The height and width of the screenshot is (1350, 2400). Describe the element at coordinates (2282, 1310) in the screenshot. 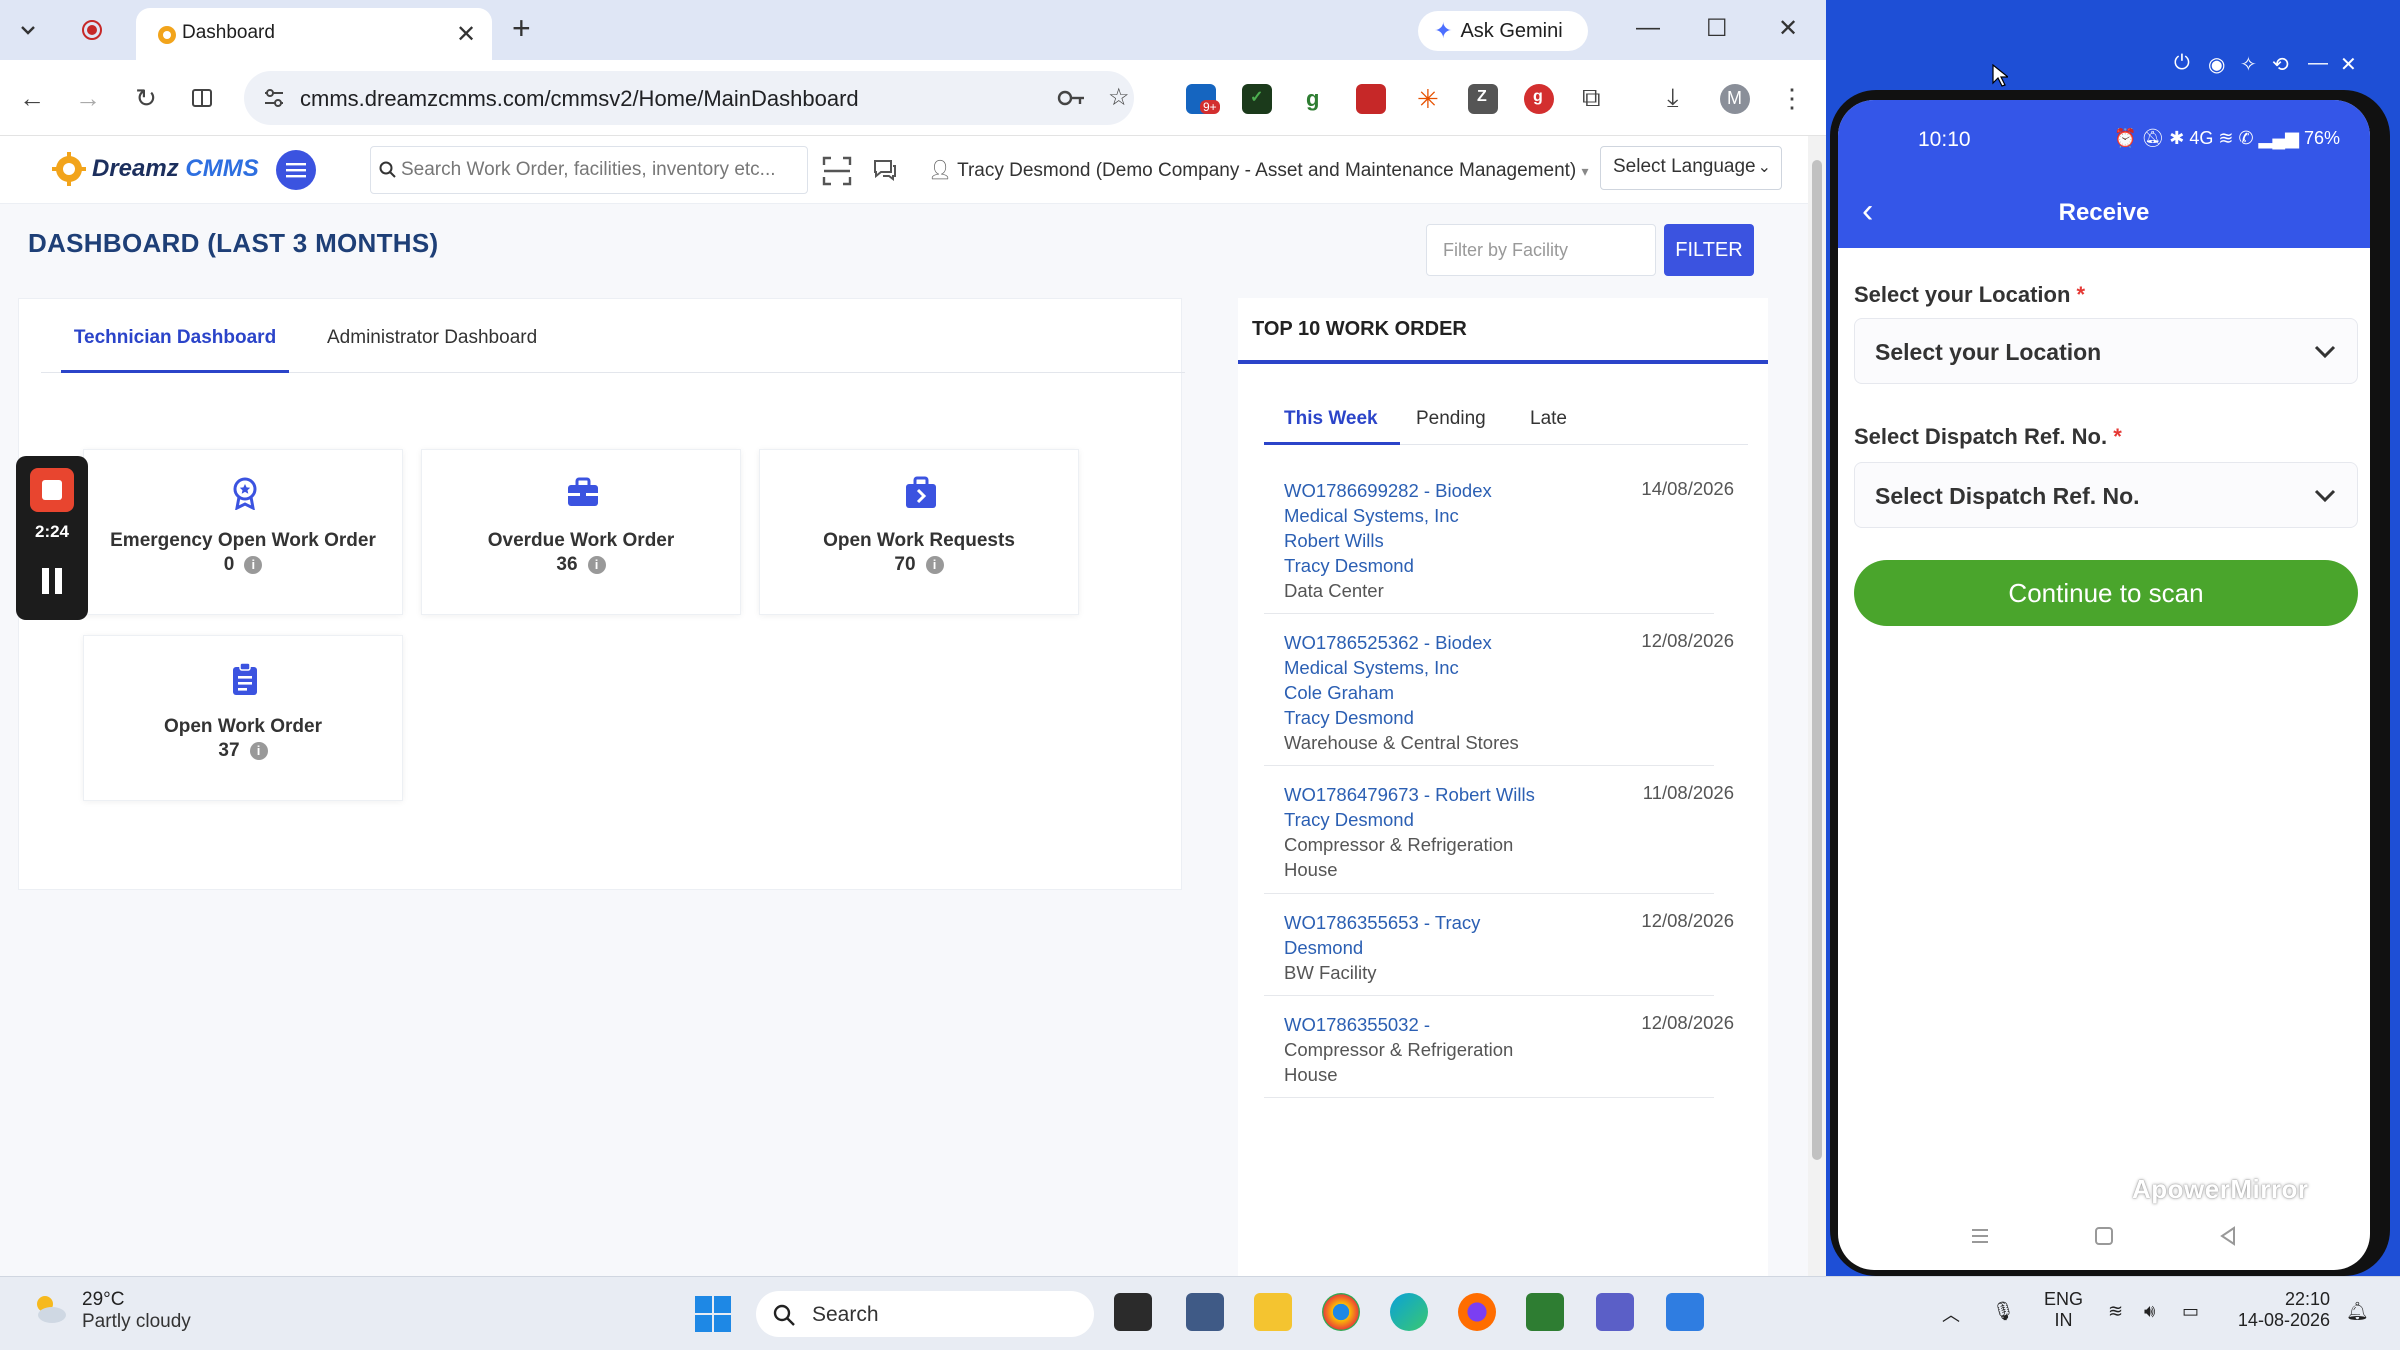

I see `clock: 22:10 14-08-2026` at that location.